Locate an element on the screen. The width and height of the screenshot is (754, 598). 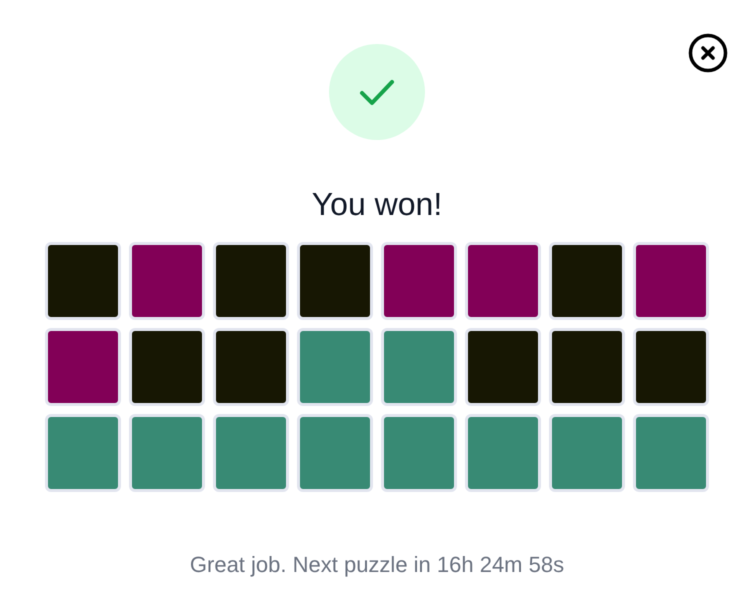
close-button is located at coordinates (708, 53).